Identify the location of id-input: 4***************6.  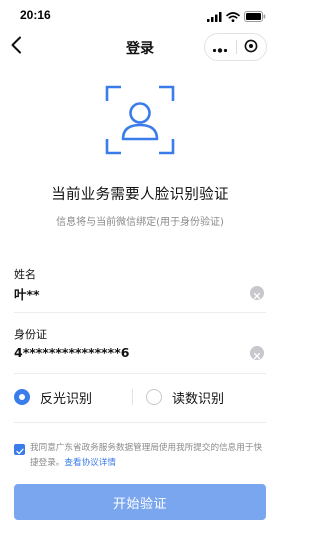
(71, 352).